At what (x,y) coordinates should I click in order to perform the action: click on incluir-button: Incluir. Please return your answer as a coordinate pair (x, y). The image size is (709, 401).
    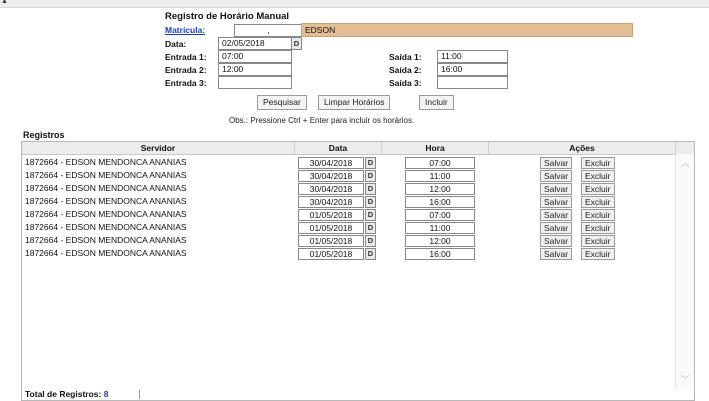
    Looking at the image, I should click on (436, 102).